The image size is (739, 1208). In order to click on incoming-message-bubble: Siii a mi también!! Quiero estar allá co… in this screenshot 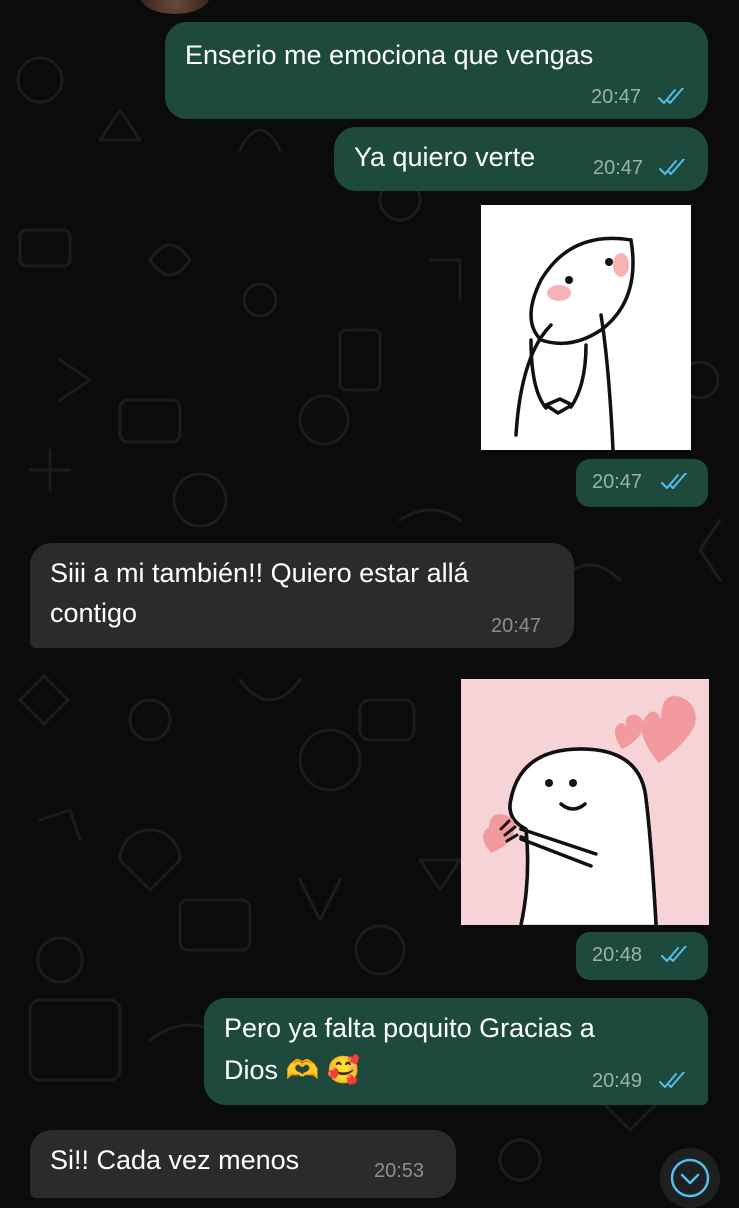, I will do `click(302, 595)`.